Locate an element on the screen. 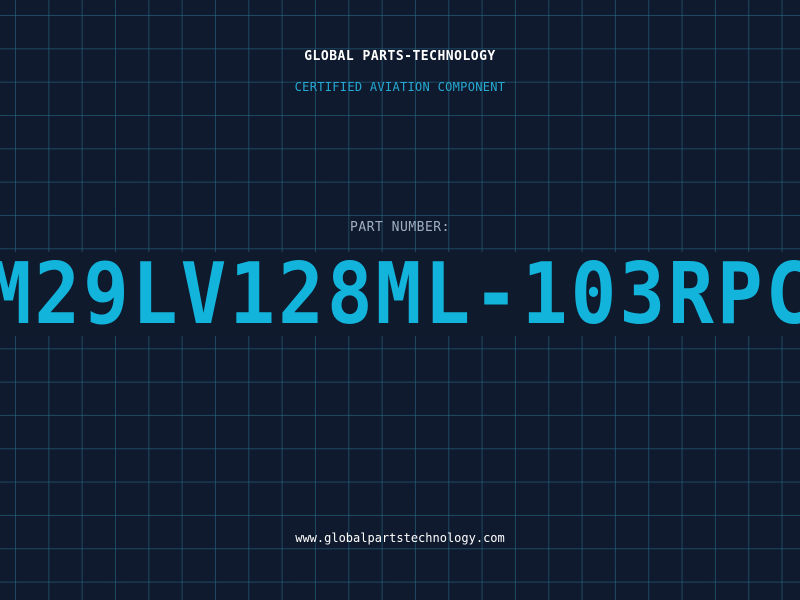 This screenshot has width=800, height=600. part-number-label: PART NUMBER: is located at coordinates (400, 227).